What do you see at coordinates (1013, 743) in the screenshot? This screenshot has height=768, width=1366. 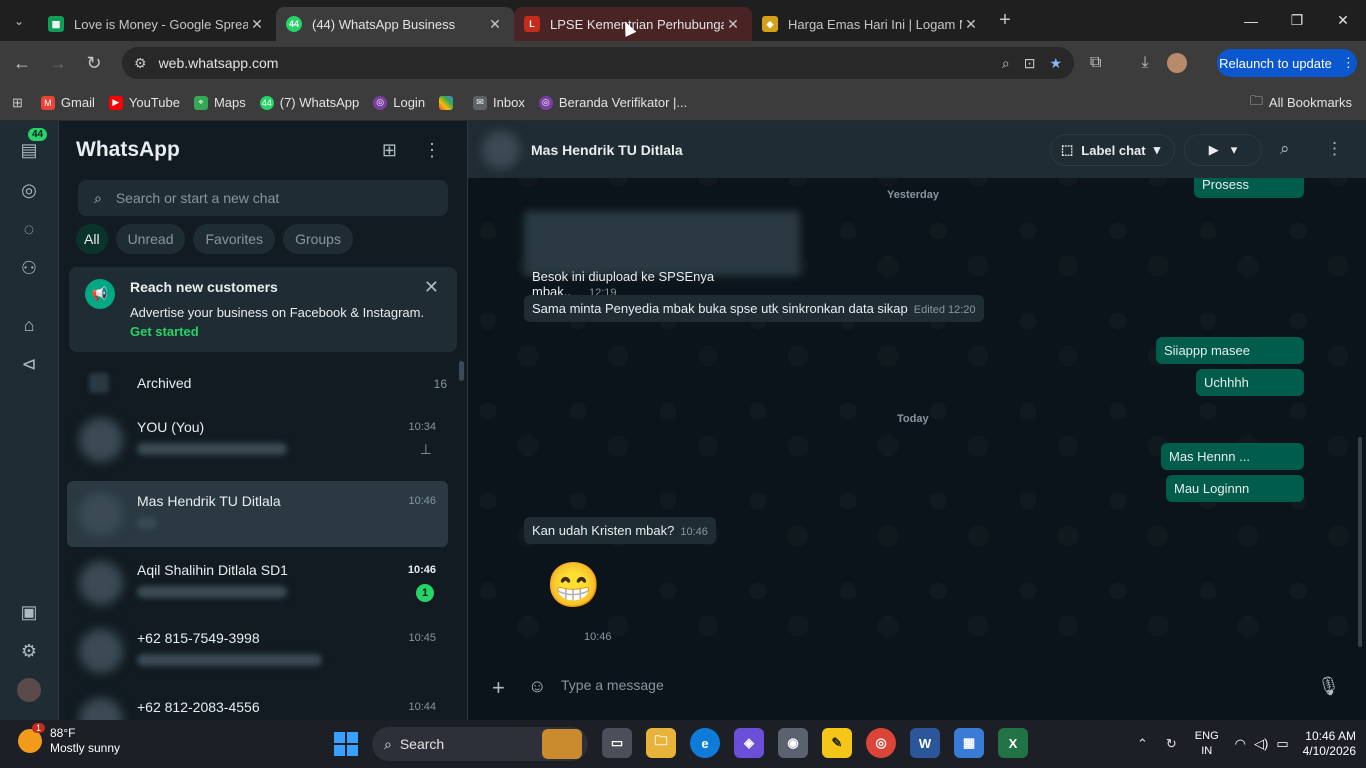 I see `excel-icon: X` at bounding box center [1013, 743].